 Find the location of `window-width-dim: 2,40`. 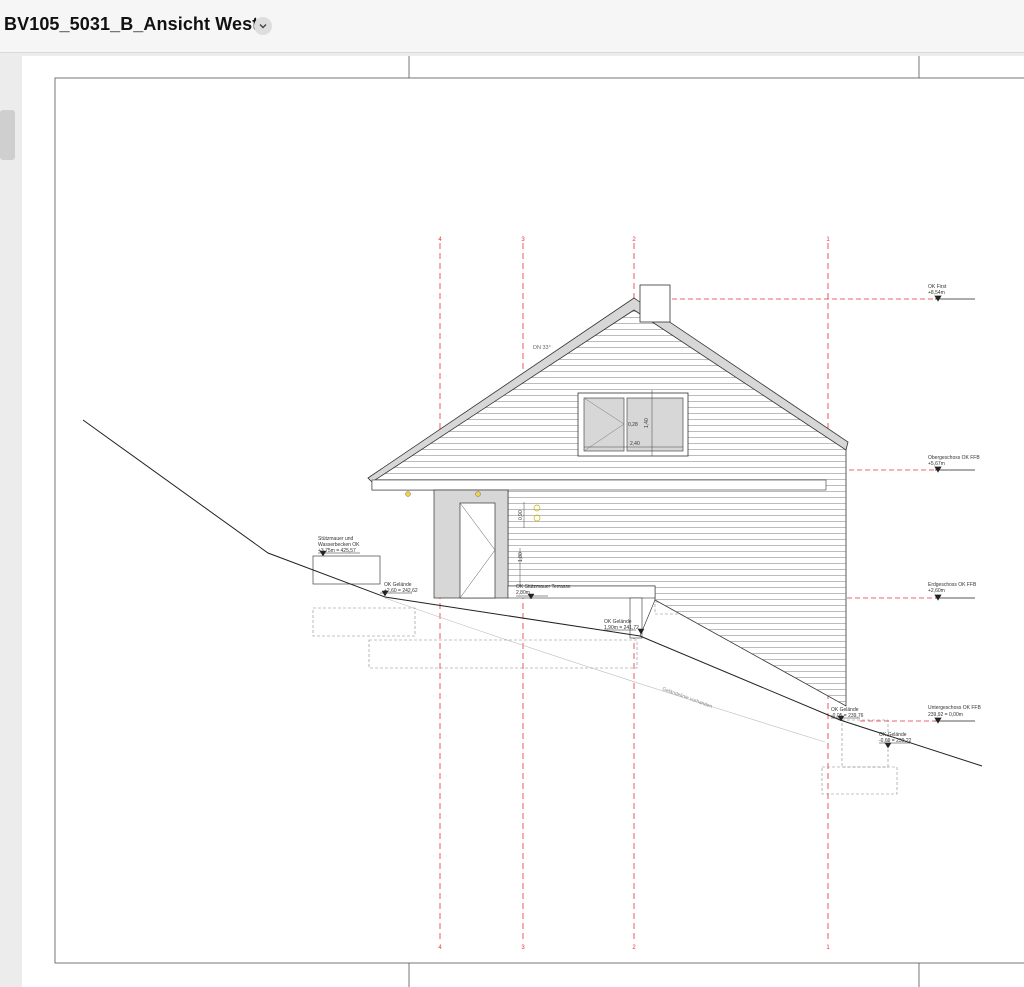

window-width-dim: 2,40 is located at coordinates (635, 444).